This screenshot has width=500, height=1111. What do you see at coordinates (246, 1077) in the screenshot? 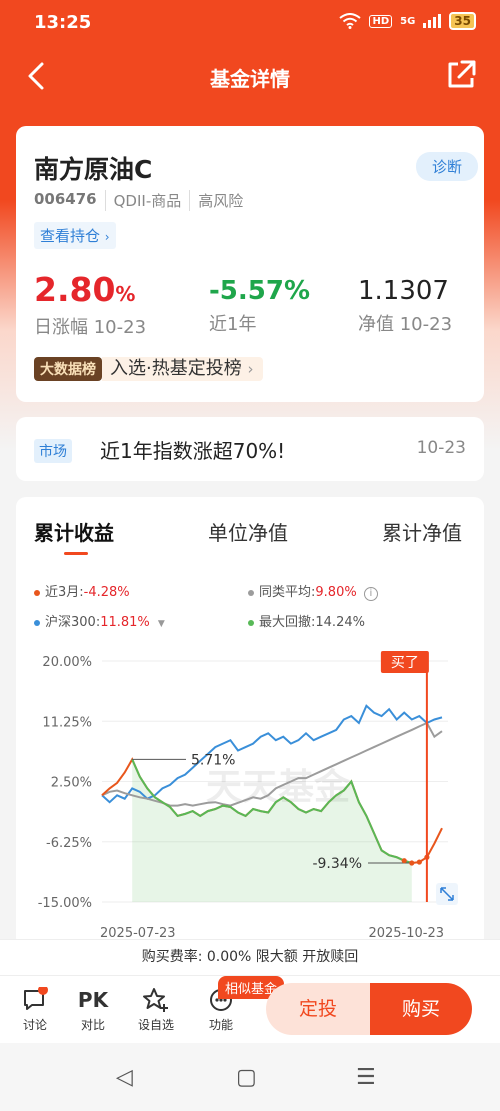
I see `nav-home-icon: ▢` at bounding box center [246, 1077].